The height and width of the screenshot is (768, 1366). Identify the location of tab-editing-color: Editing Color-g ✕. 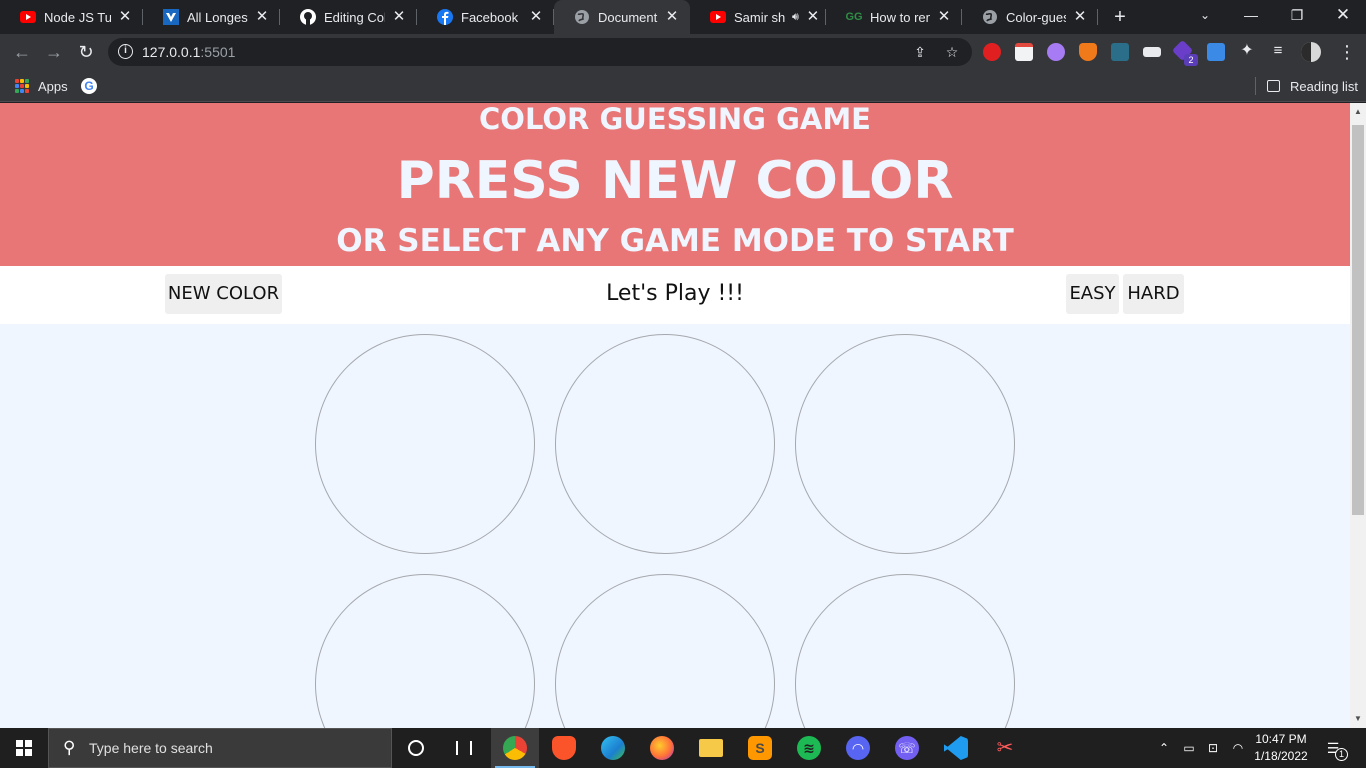
(348, 17).